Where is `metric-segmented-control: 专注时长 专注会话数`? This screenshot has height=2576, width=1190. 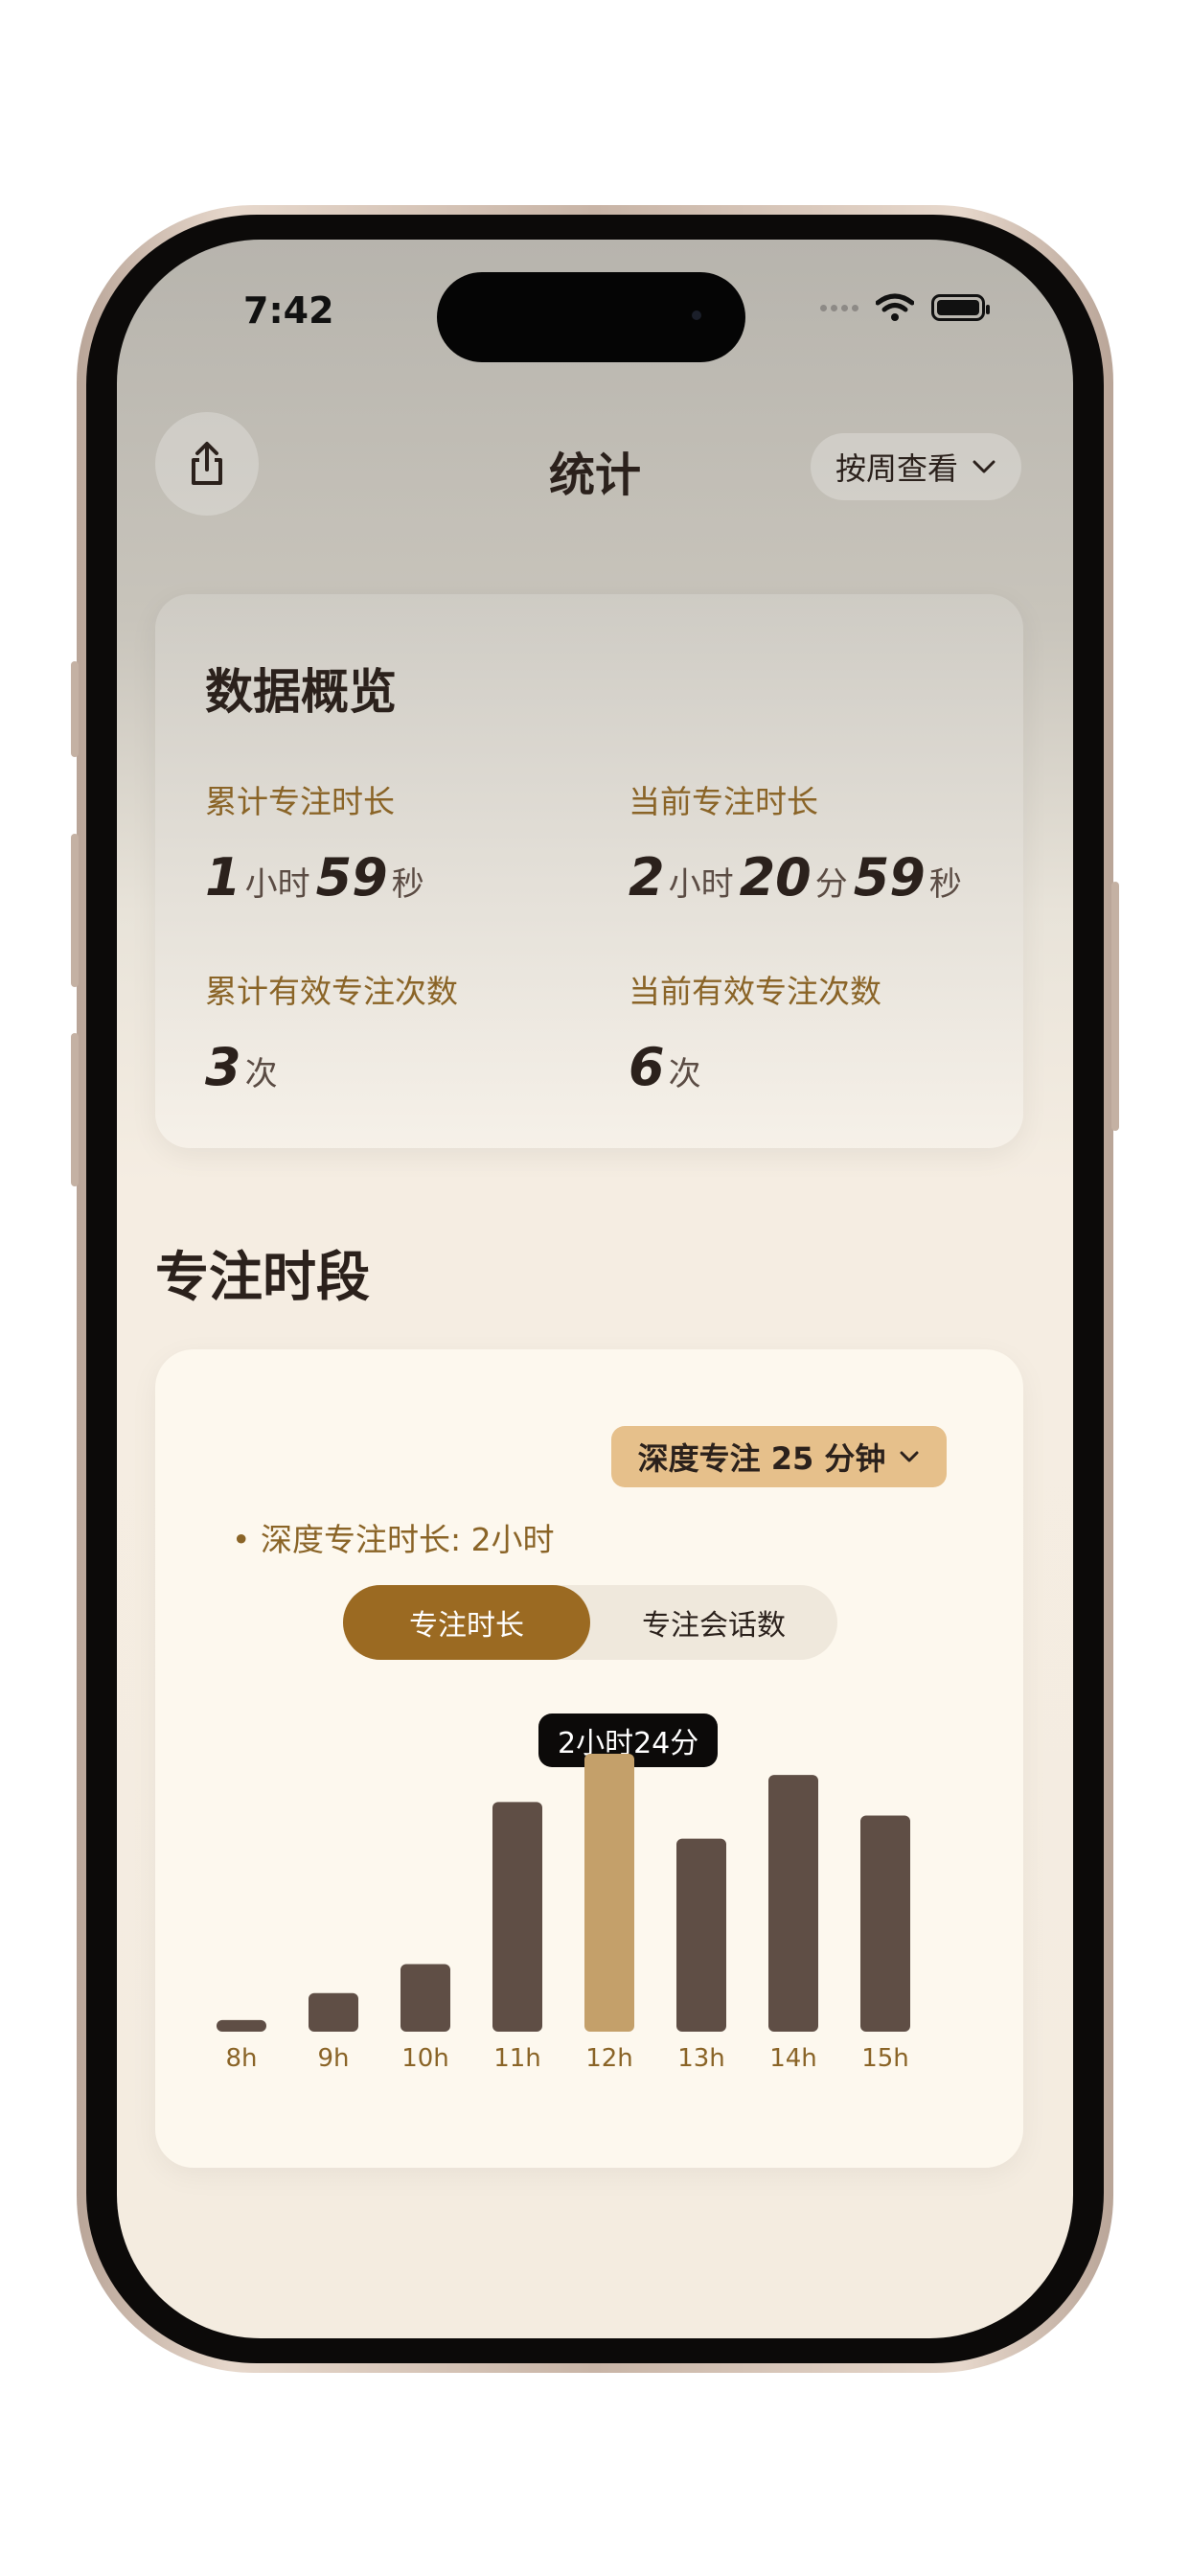 metric-segmented-control: 专注时长 专注会话数 is located at coordinates (590, 1622).